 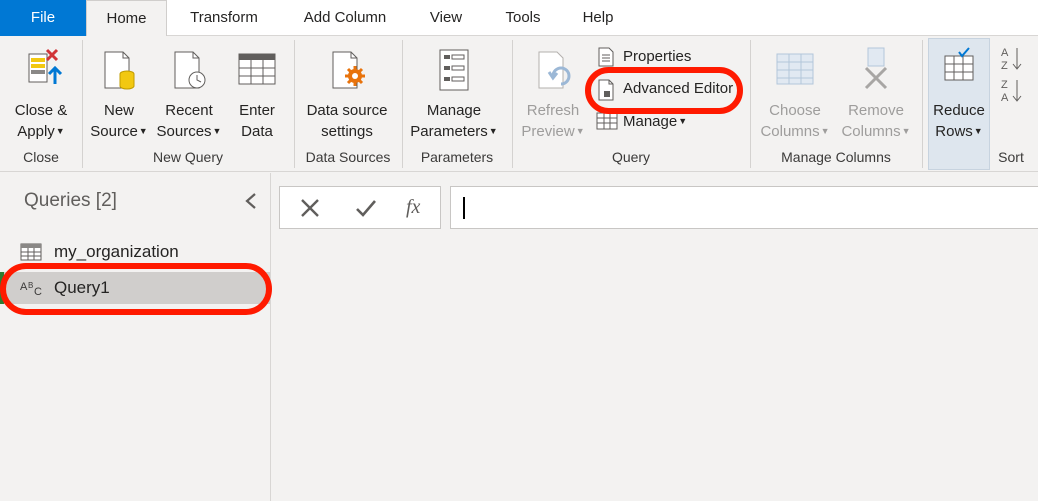 I want to click on text-cursor, so click(x=464, y=208).